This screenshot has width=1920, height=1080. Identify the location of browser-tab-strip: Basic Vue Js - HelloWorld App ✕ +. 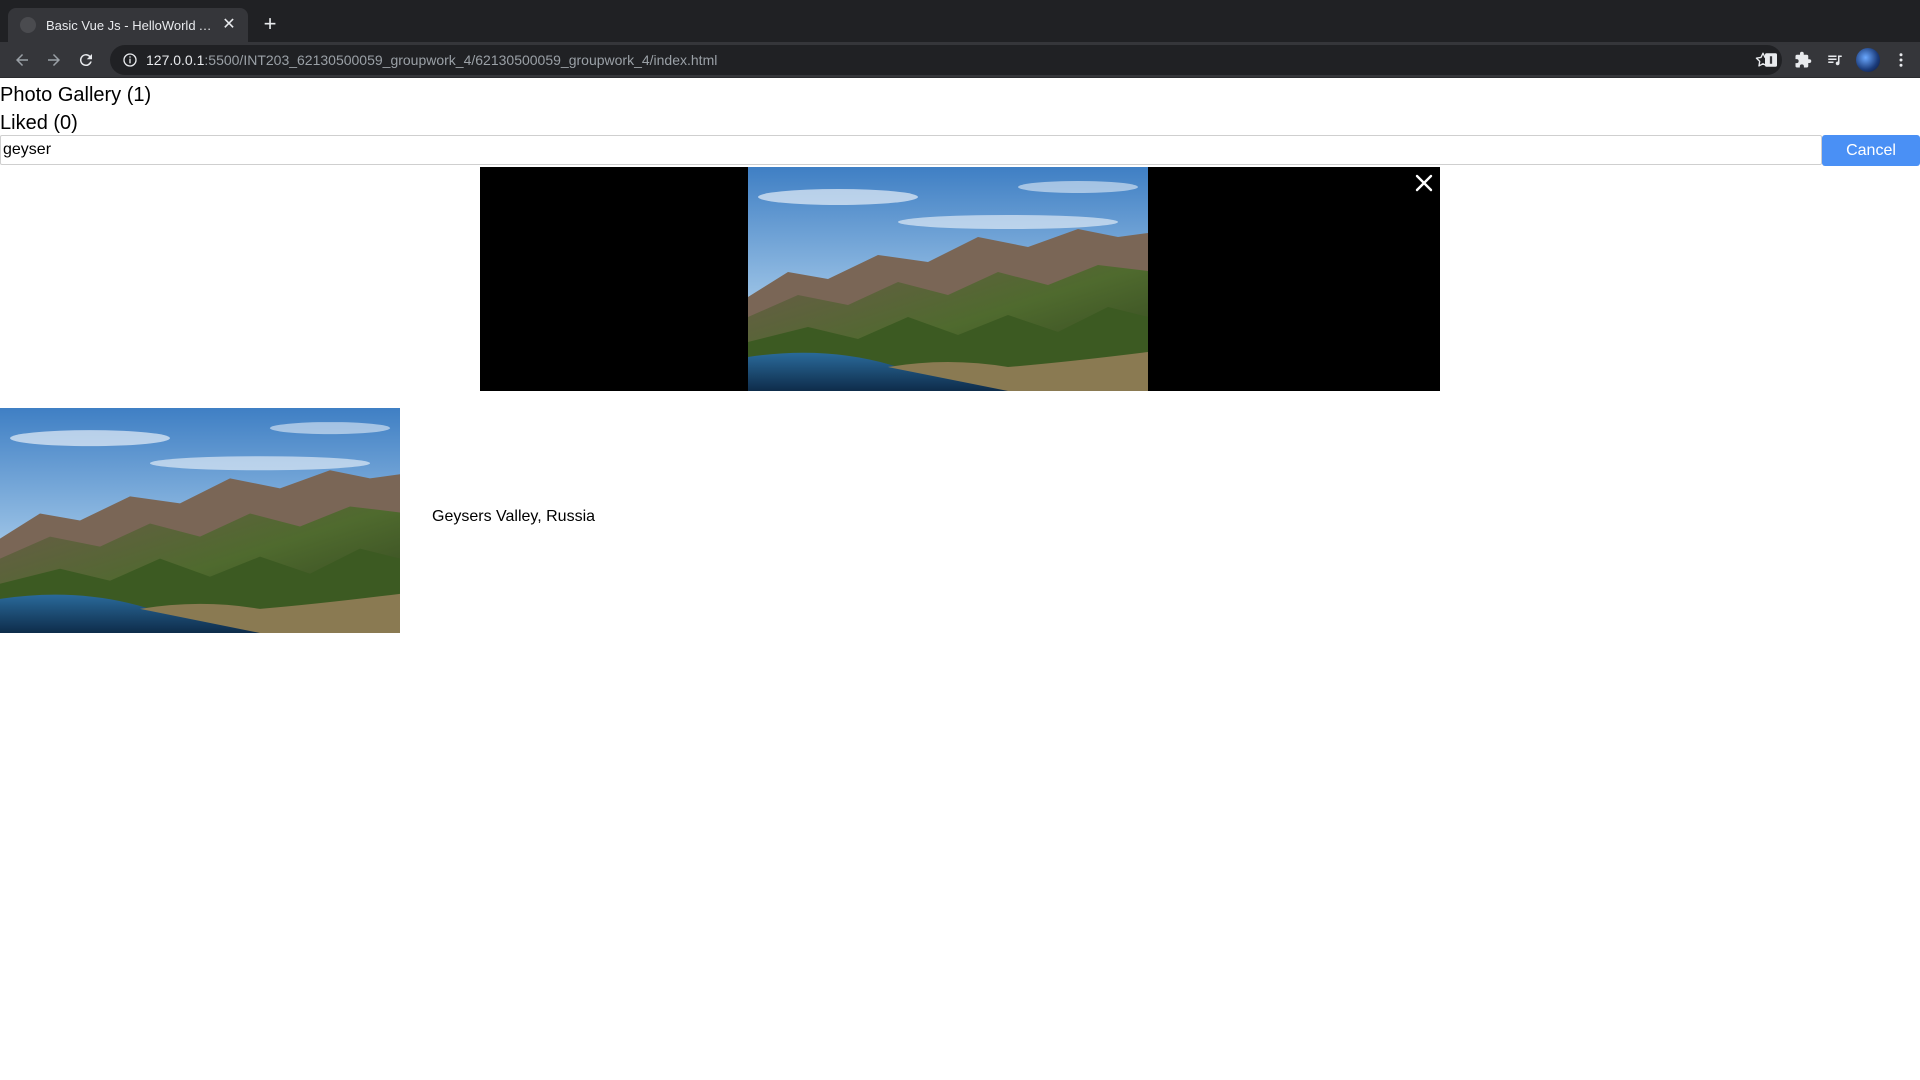
(960, 21).